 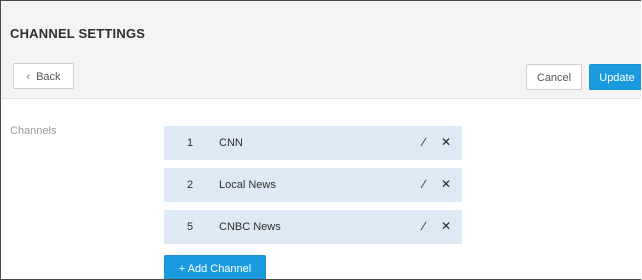 I want to click on channels-section-label: Channels, so click(x=33, y=131).